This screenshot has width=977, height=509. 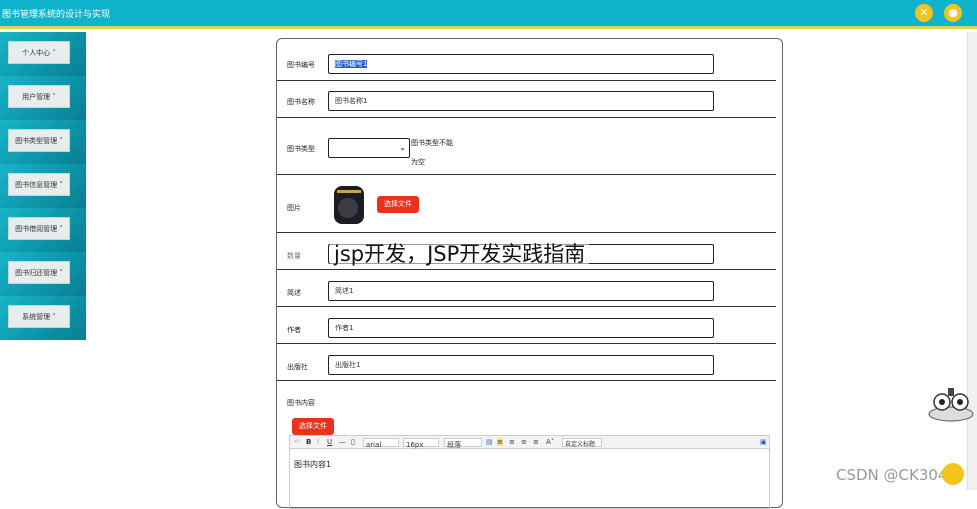 I want to click on sidebar-item-label: 图书信息管理, so click(x=36, y=185).